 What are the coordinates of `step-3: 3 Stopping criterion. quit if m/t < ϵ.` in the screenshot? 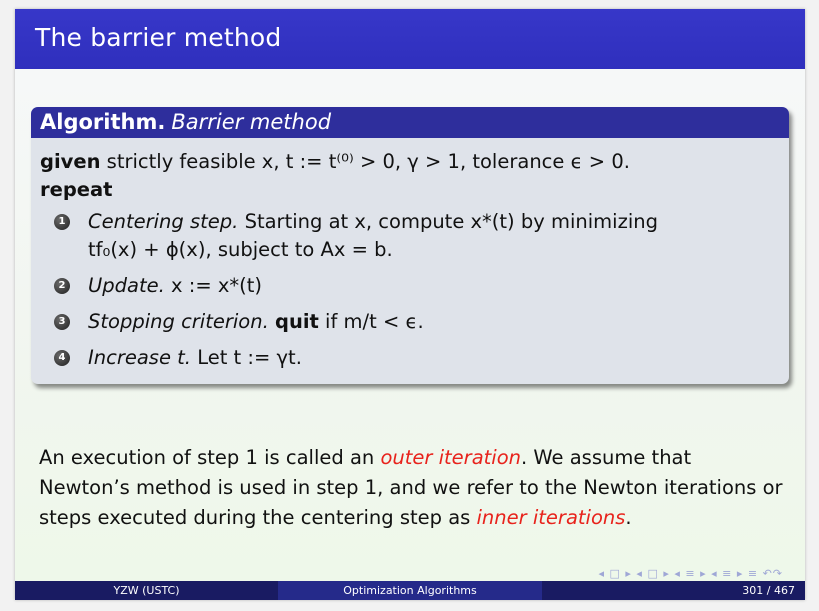 It's located at (410, 322).